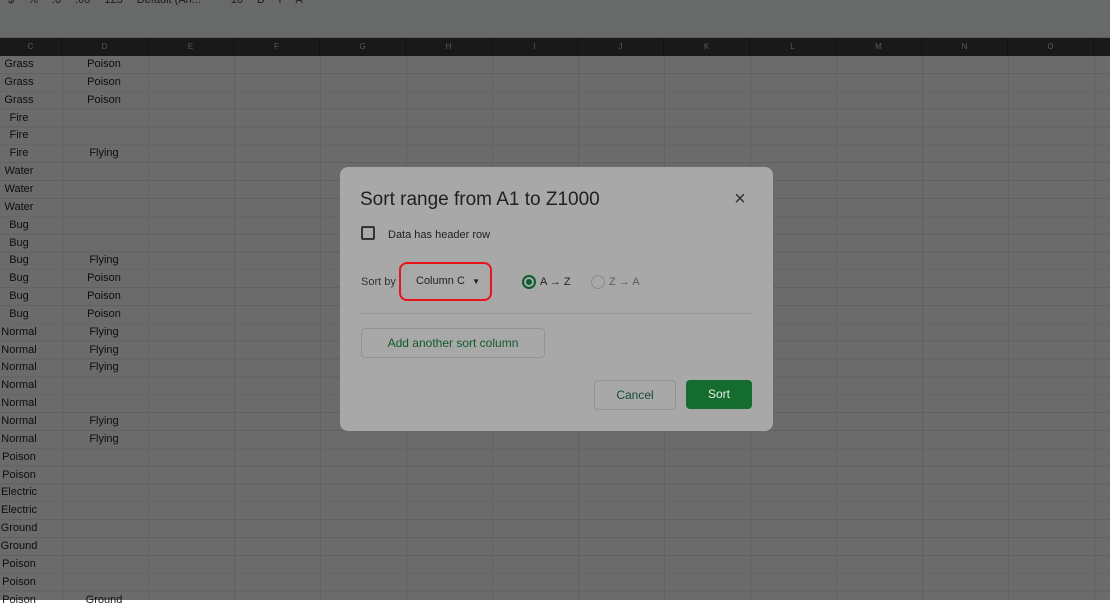 The height and width of the screenshot is (609, 1110). What do you see at coordinates (719, 394) in the screenshot?
I see `sort-button: Sort` at bounding box center [719, 394].